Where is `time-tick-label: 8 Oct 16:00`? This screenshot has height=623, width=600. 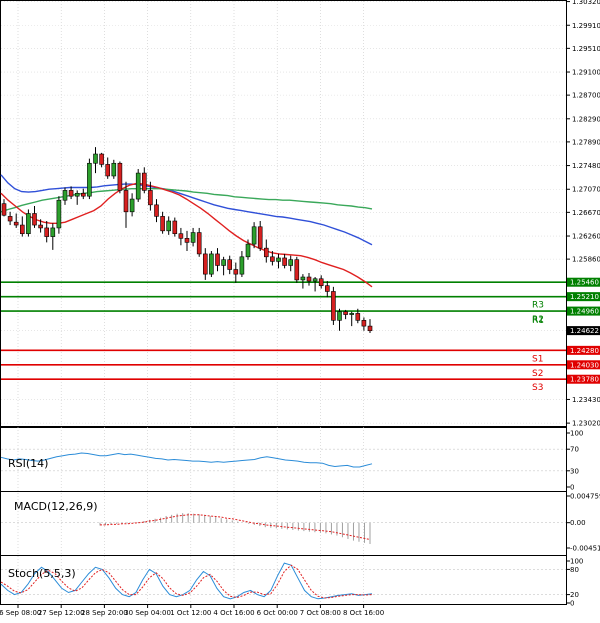 time-tick-label: 8 Oct 16:00 is located at coordinates (363, 613).